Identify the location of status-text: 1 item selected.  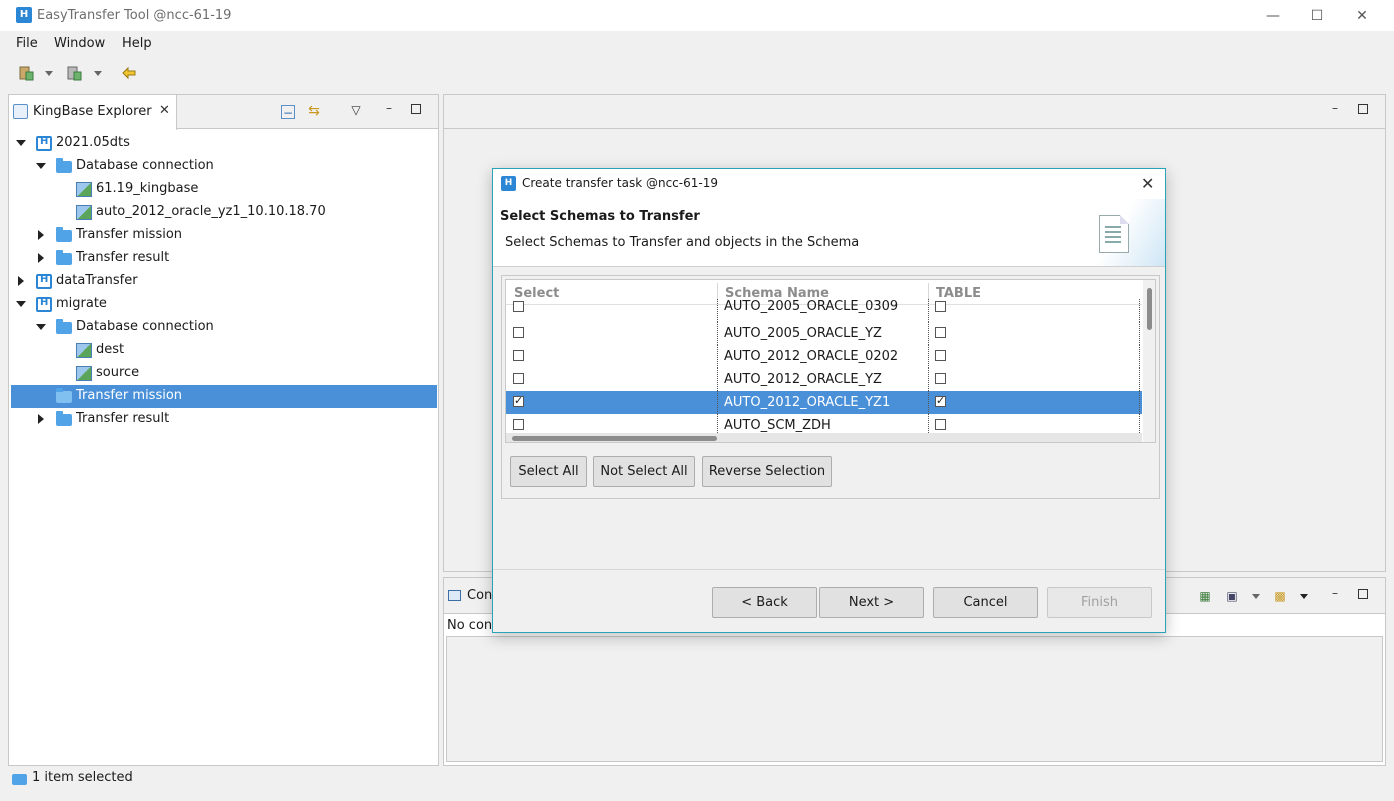
(82, 777).